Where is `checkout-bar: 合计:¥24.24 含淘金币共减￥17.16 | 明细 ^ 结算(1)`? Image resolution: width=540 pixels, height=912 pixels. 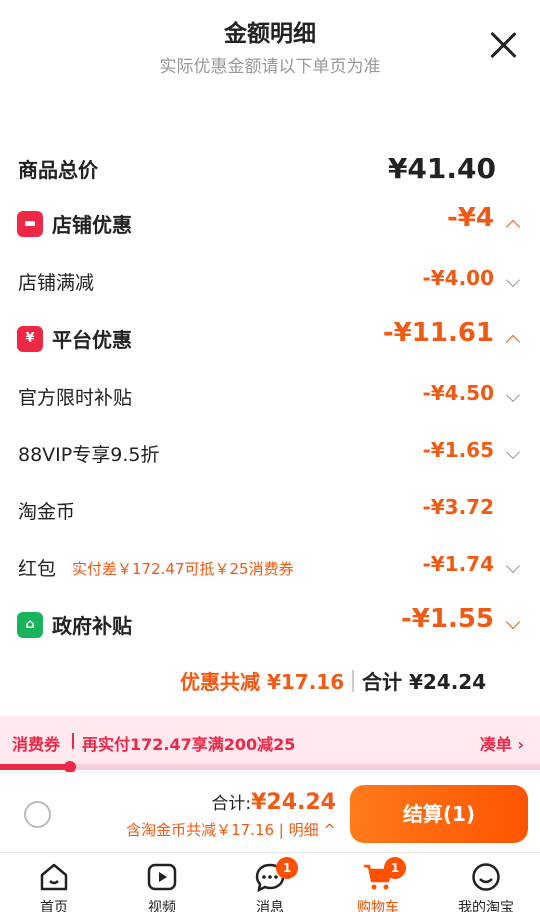 checkout-bar: 合计:¥24.24 含淘金币共减￥17.16 | 明细 ^ 结算(1) is located at coordinates (270, 812).